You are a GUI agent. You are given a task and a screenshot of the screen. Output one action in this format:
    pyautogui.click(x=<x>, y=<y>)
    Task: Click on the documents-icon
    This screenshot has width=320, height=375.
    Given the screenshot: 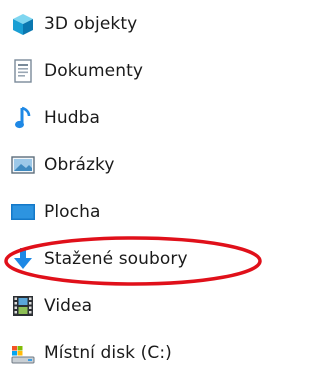 What is the action you would take?
    pyautogui.click(x=23, y=71)
    